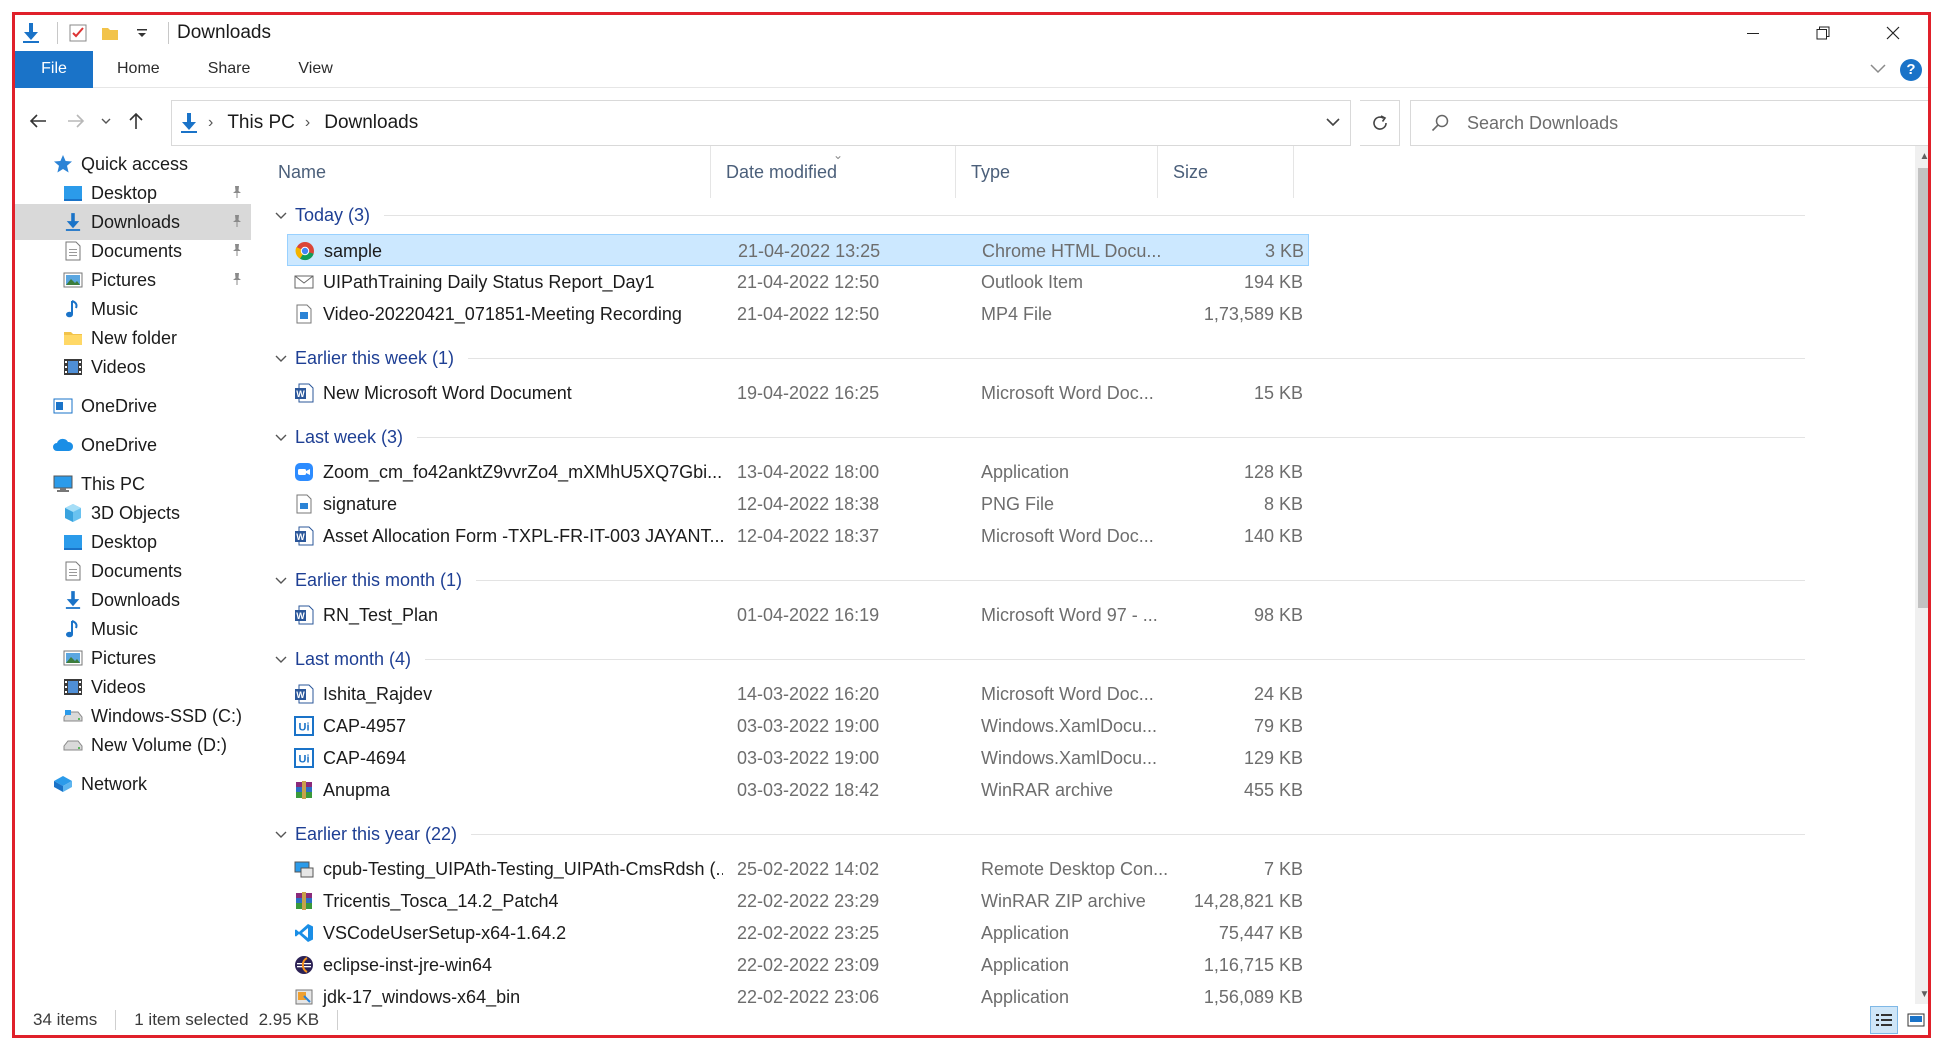  I want to click on sidebar-item-label: Quick access, so click(135, 163).